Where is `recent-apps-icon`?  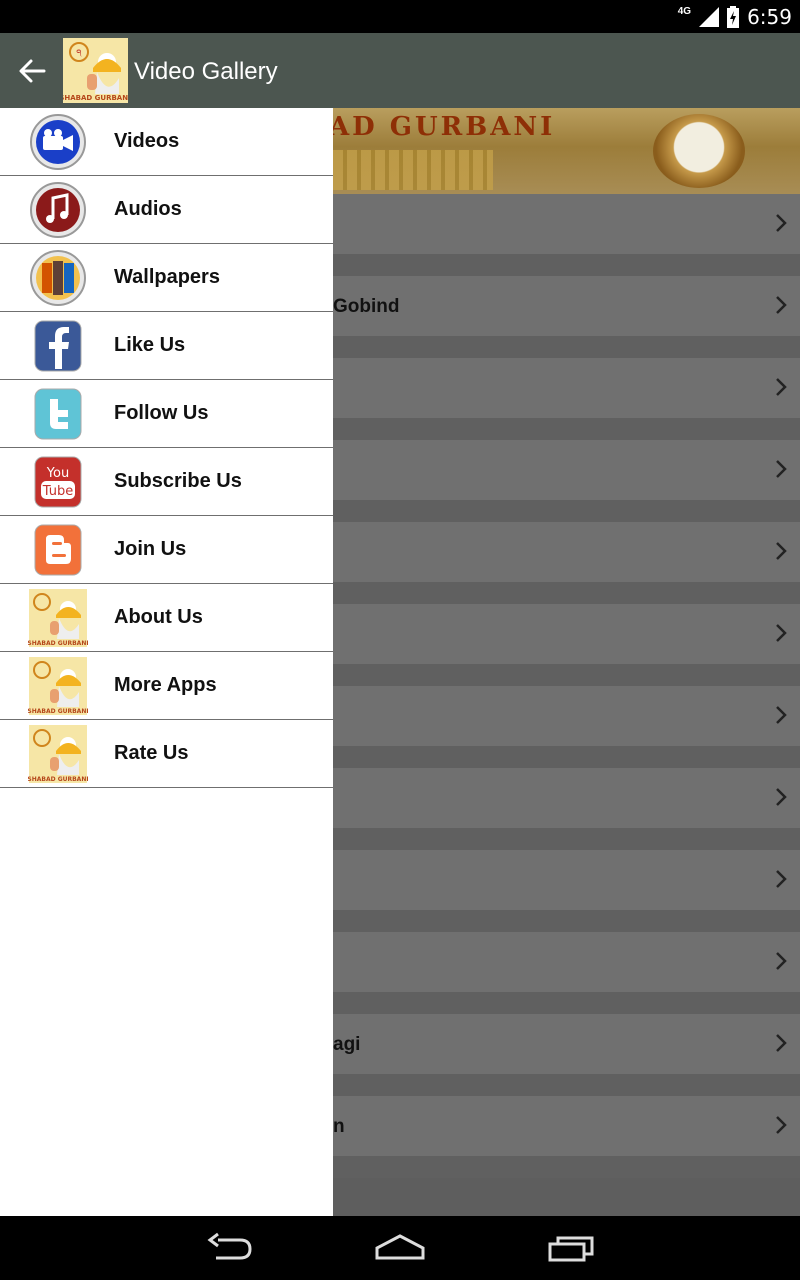 recent-apps-icon is located at coordinates (571, 1248).